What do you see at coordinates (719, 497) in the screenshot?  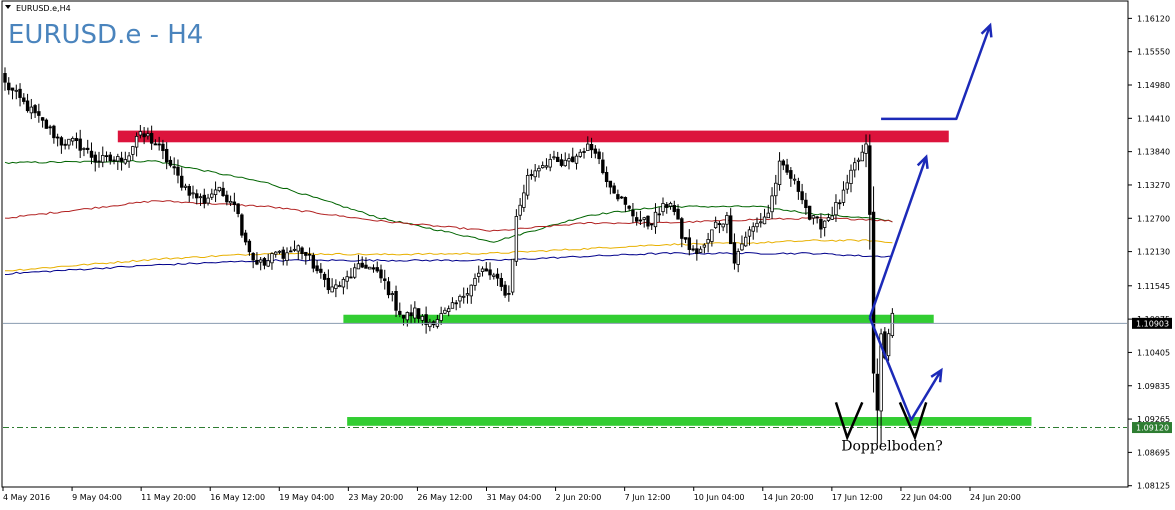 I see `x-tick-label: 10 Jun 04:00` at bounding box center [719, 497].